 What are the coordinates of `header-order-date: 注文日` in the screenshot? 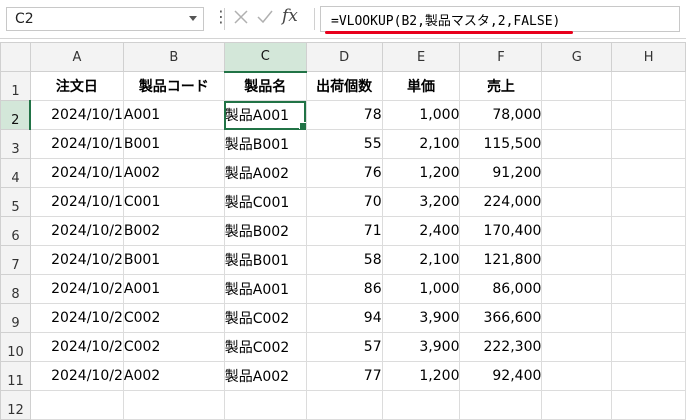 It's located at (76, 86).